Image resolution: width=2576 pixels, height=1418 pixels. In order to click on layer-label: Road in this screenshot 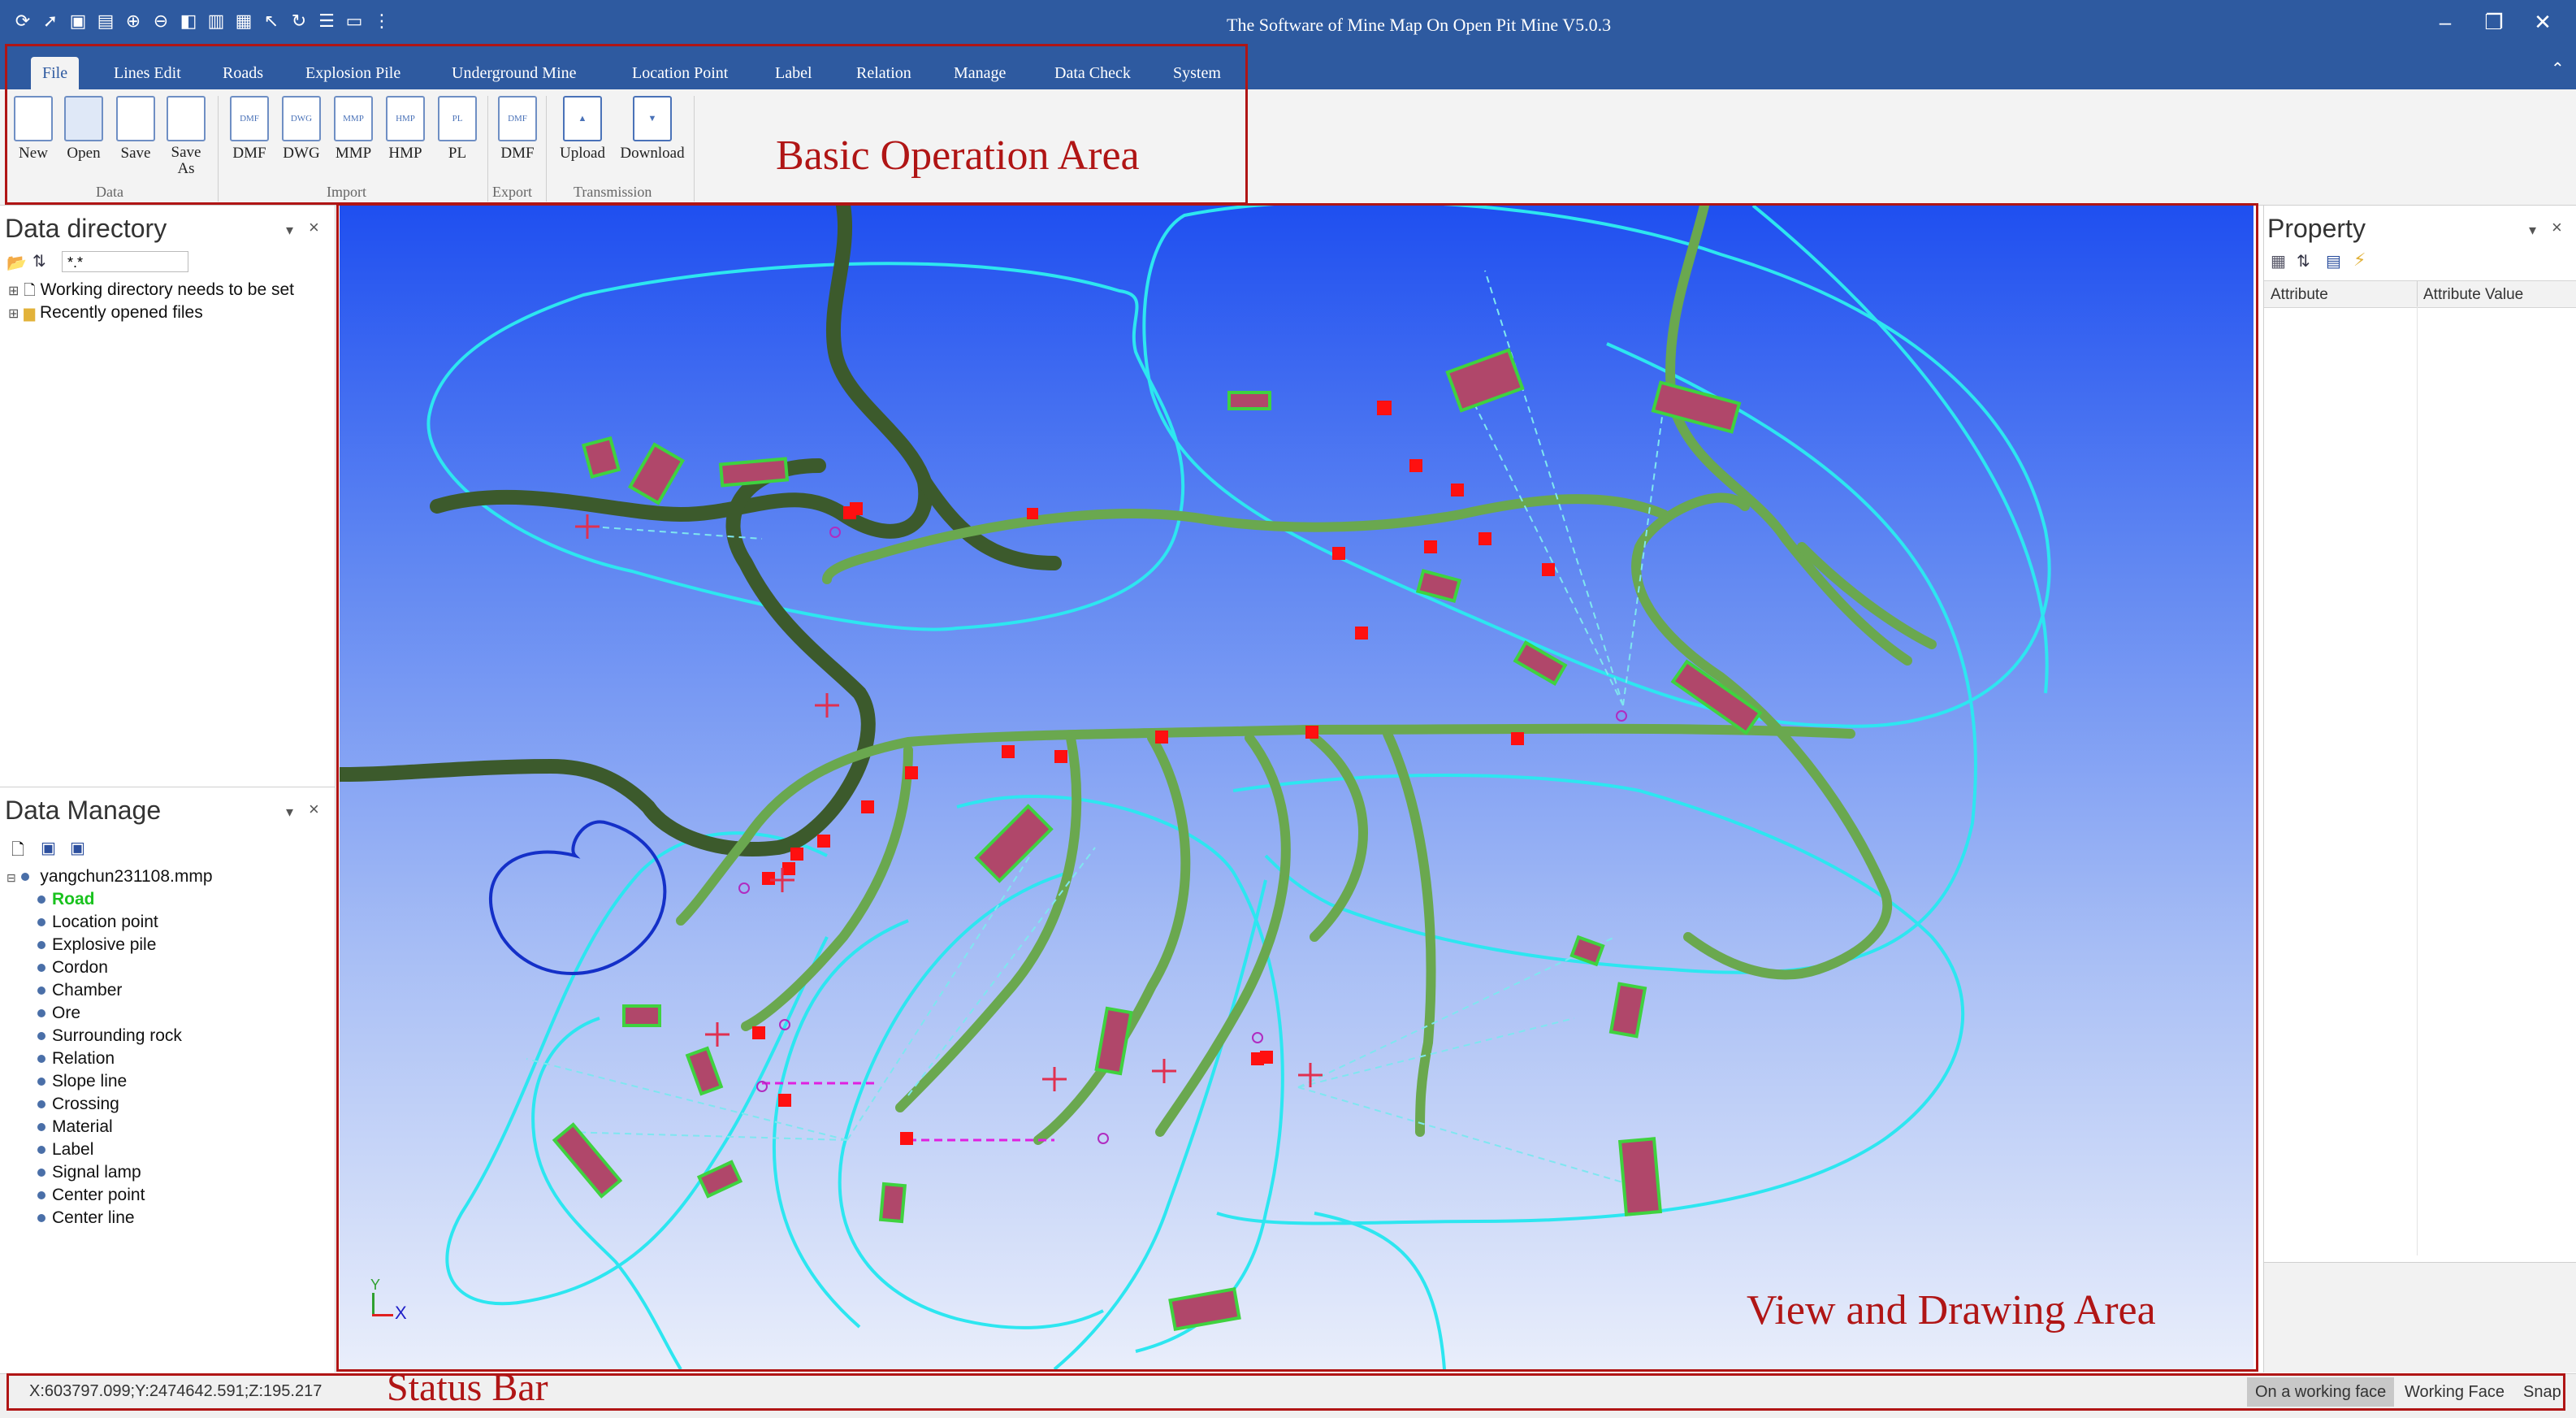, I will do `click(73, 899)`.